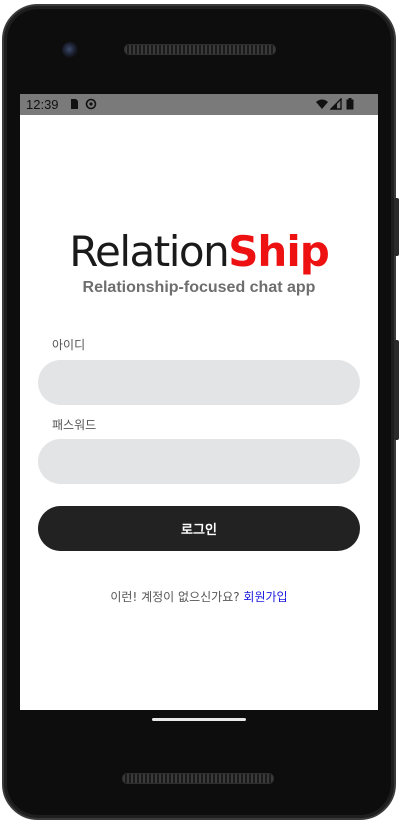 This screenshot has width=400, height=824. I want to click on app-logo: RelationShip, so click(199, 252).